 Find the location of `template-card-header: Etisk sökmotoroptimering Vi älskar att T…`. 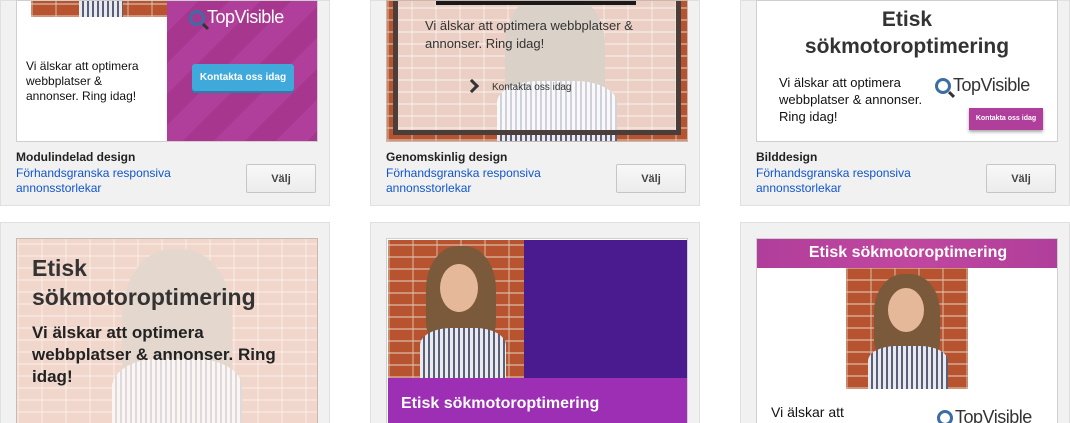

template-card-header: Etisk sökmotoroptimering Vi älskar att T… is located at coordinates (905, 322).